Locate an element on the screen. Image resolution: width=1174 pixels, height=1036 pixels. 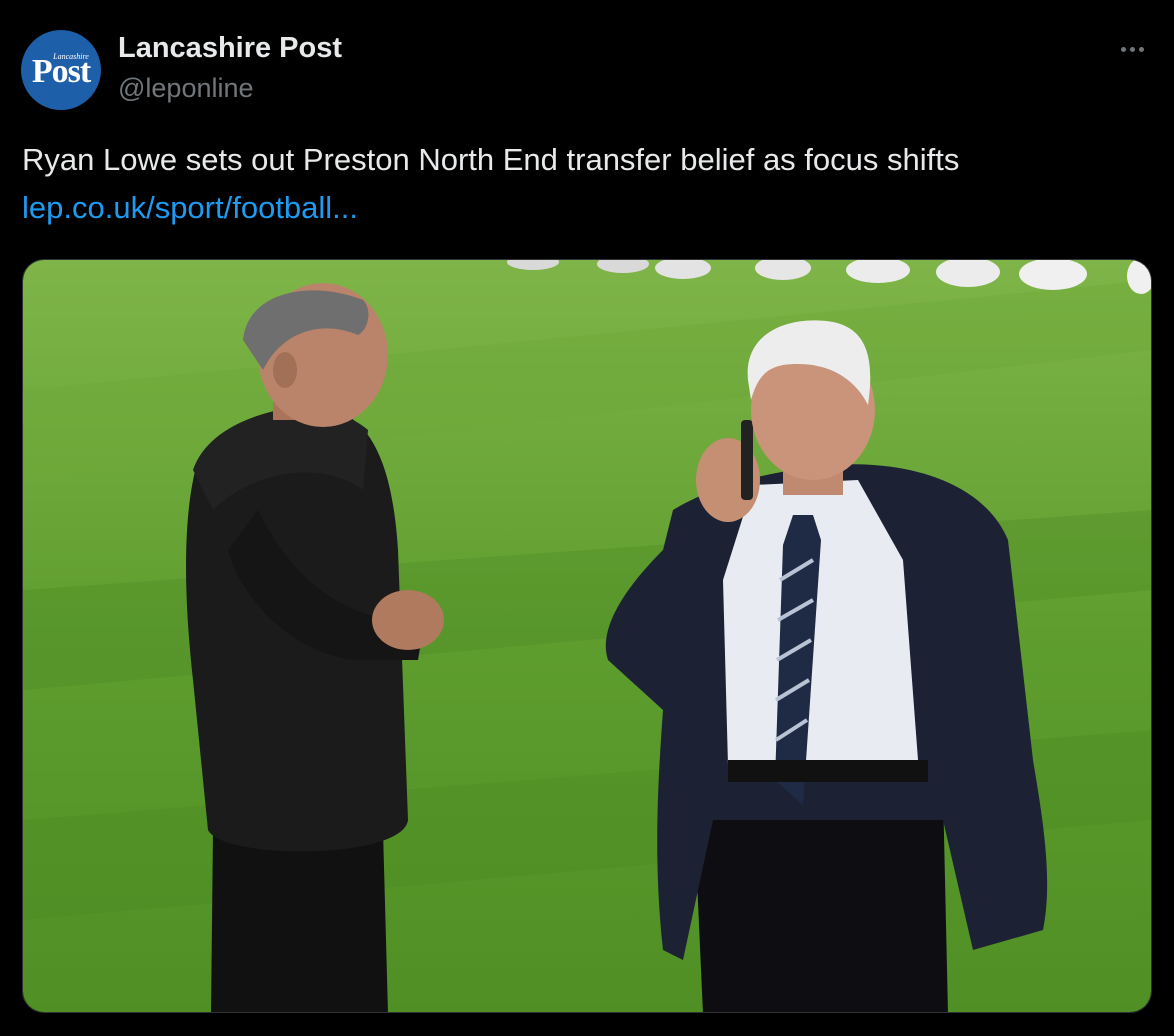
more-horizontal-icon is located at coordinates (1123, 49).